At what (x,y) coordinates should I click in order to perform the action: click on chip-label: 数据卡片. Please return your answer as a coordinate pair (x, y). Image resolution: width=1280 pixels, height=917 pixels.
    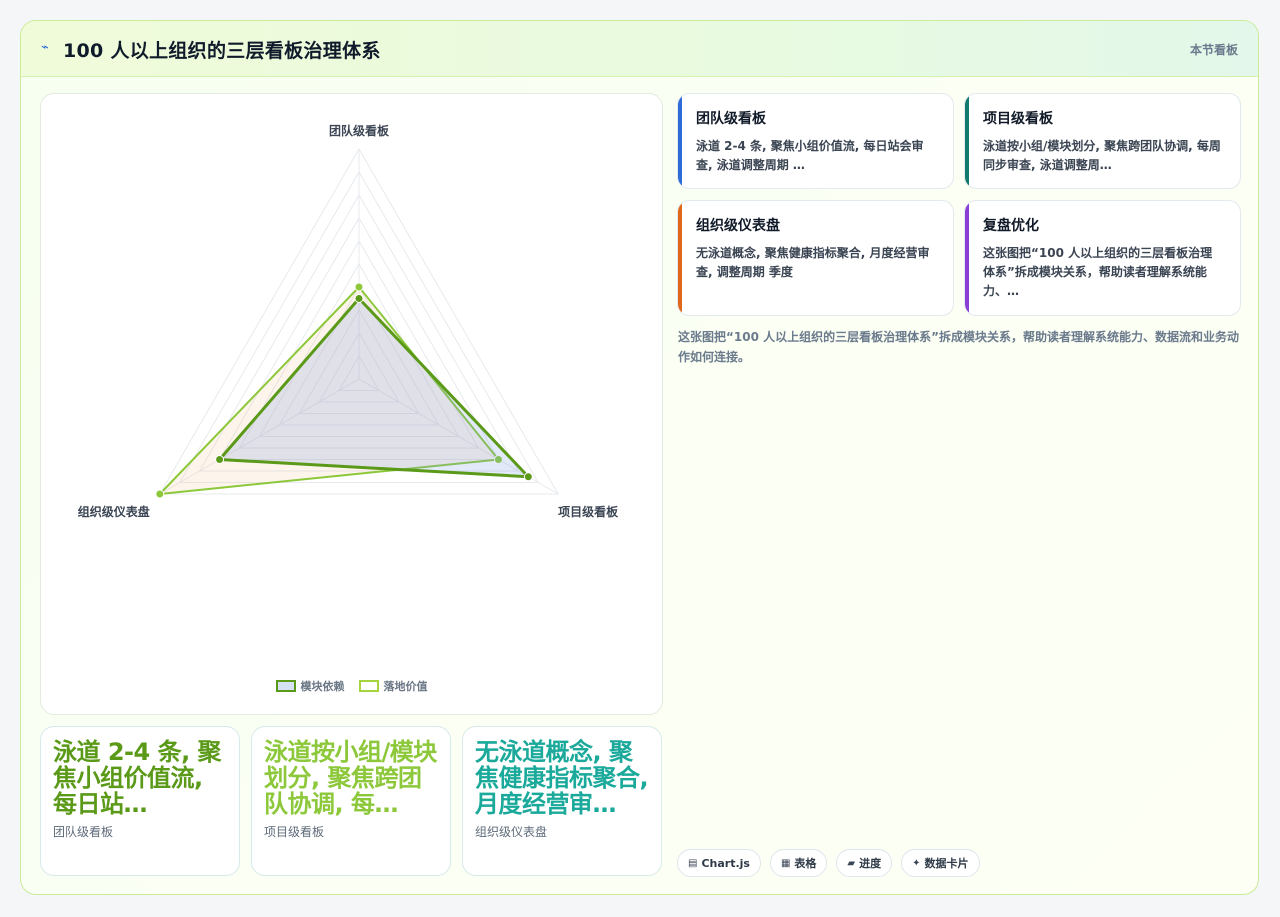
    Looking at the image, I should click on (946, 863).